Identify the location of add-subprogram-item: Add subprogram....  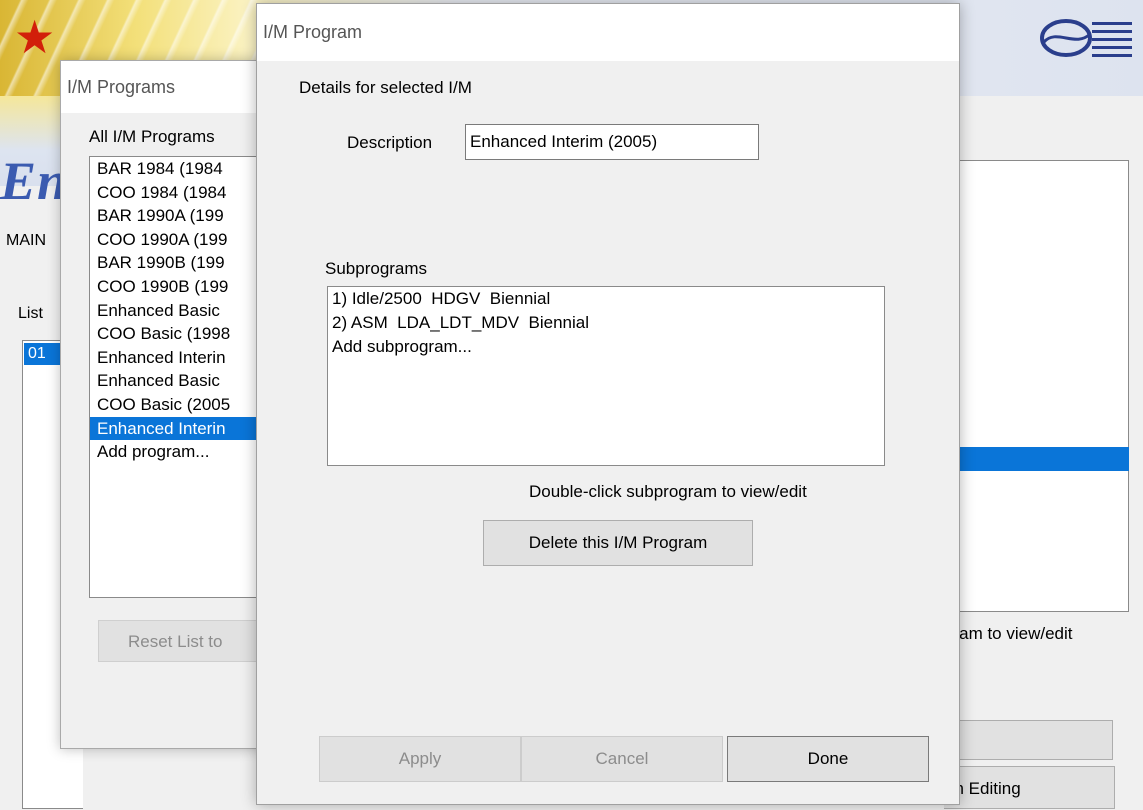
(606, 347).